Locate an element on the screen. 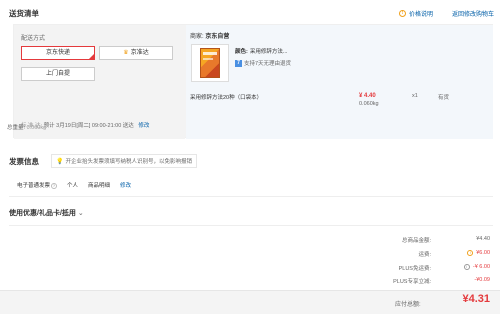  summary-label: PLUS免运费: is located at coordinates (414, 269).